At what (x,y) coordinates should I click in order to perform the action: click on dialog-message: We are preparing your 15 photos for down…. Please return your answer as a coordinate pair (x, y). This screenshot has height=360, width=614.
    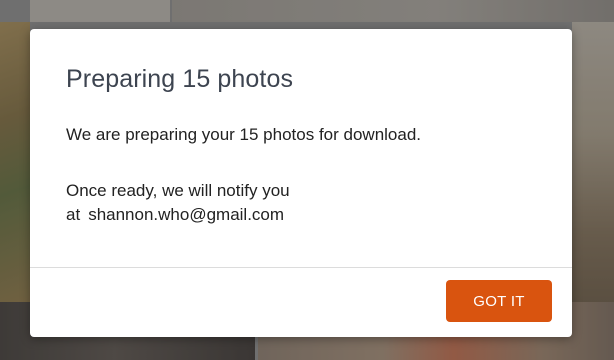
    Looking at the image, I should click on (244, 134).